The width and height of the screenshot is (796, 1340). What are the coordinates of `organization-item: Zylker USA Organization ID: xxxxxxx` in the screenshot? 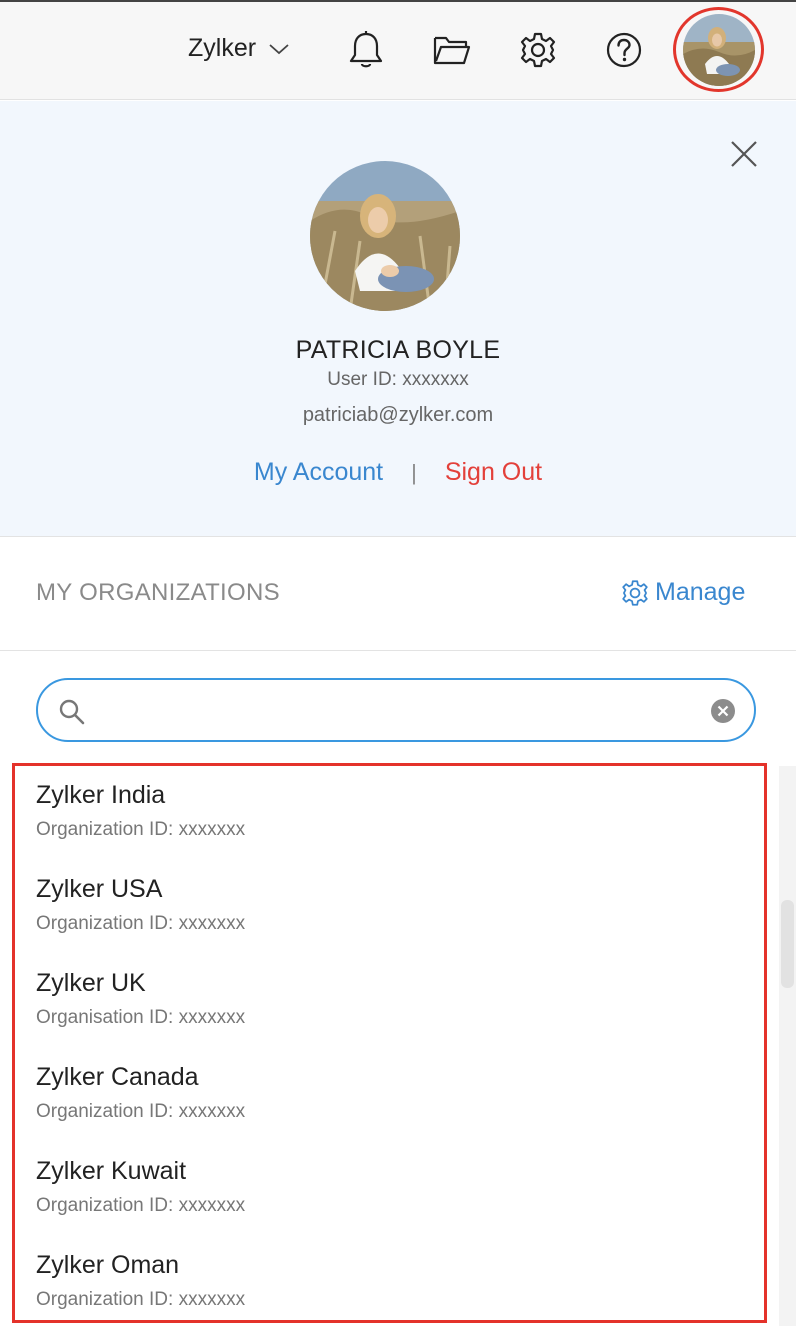 It's located at (396, 915).